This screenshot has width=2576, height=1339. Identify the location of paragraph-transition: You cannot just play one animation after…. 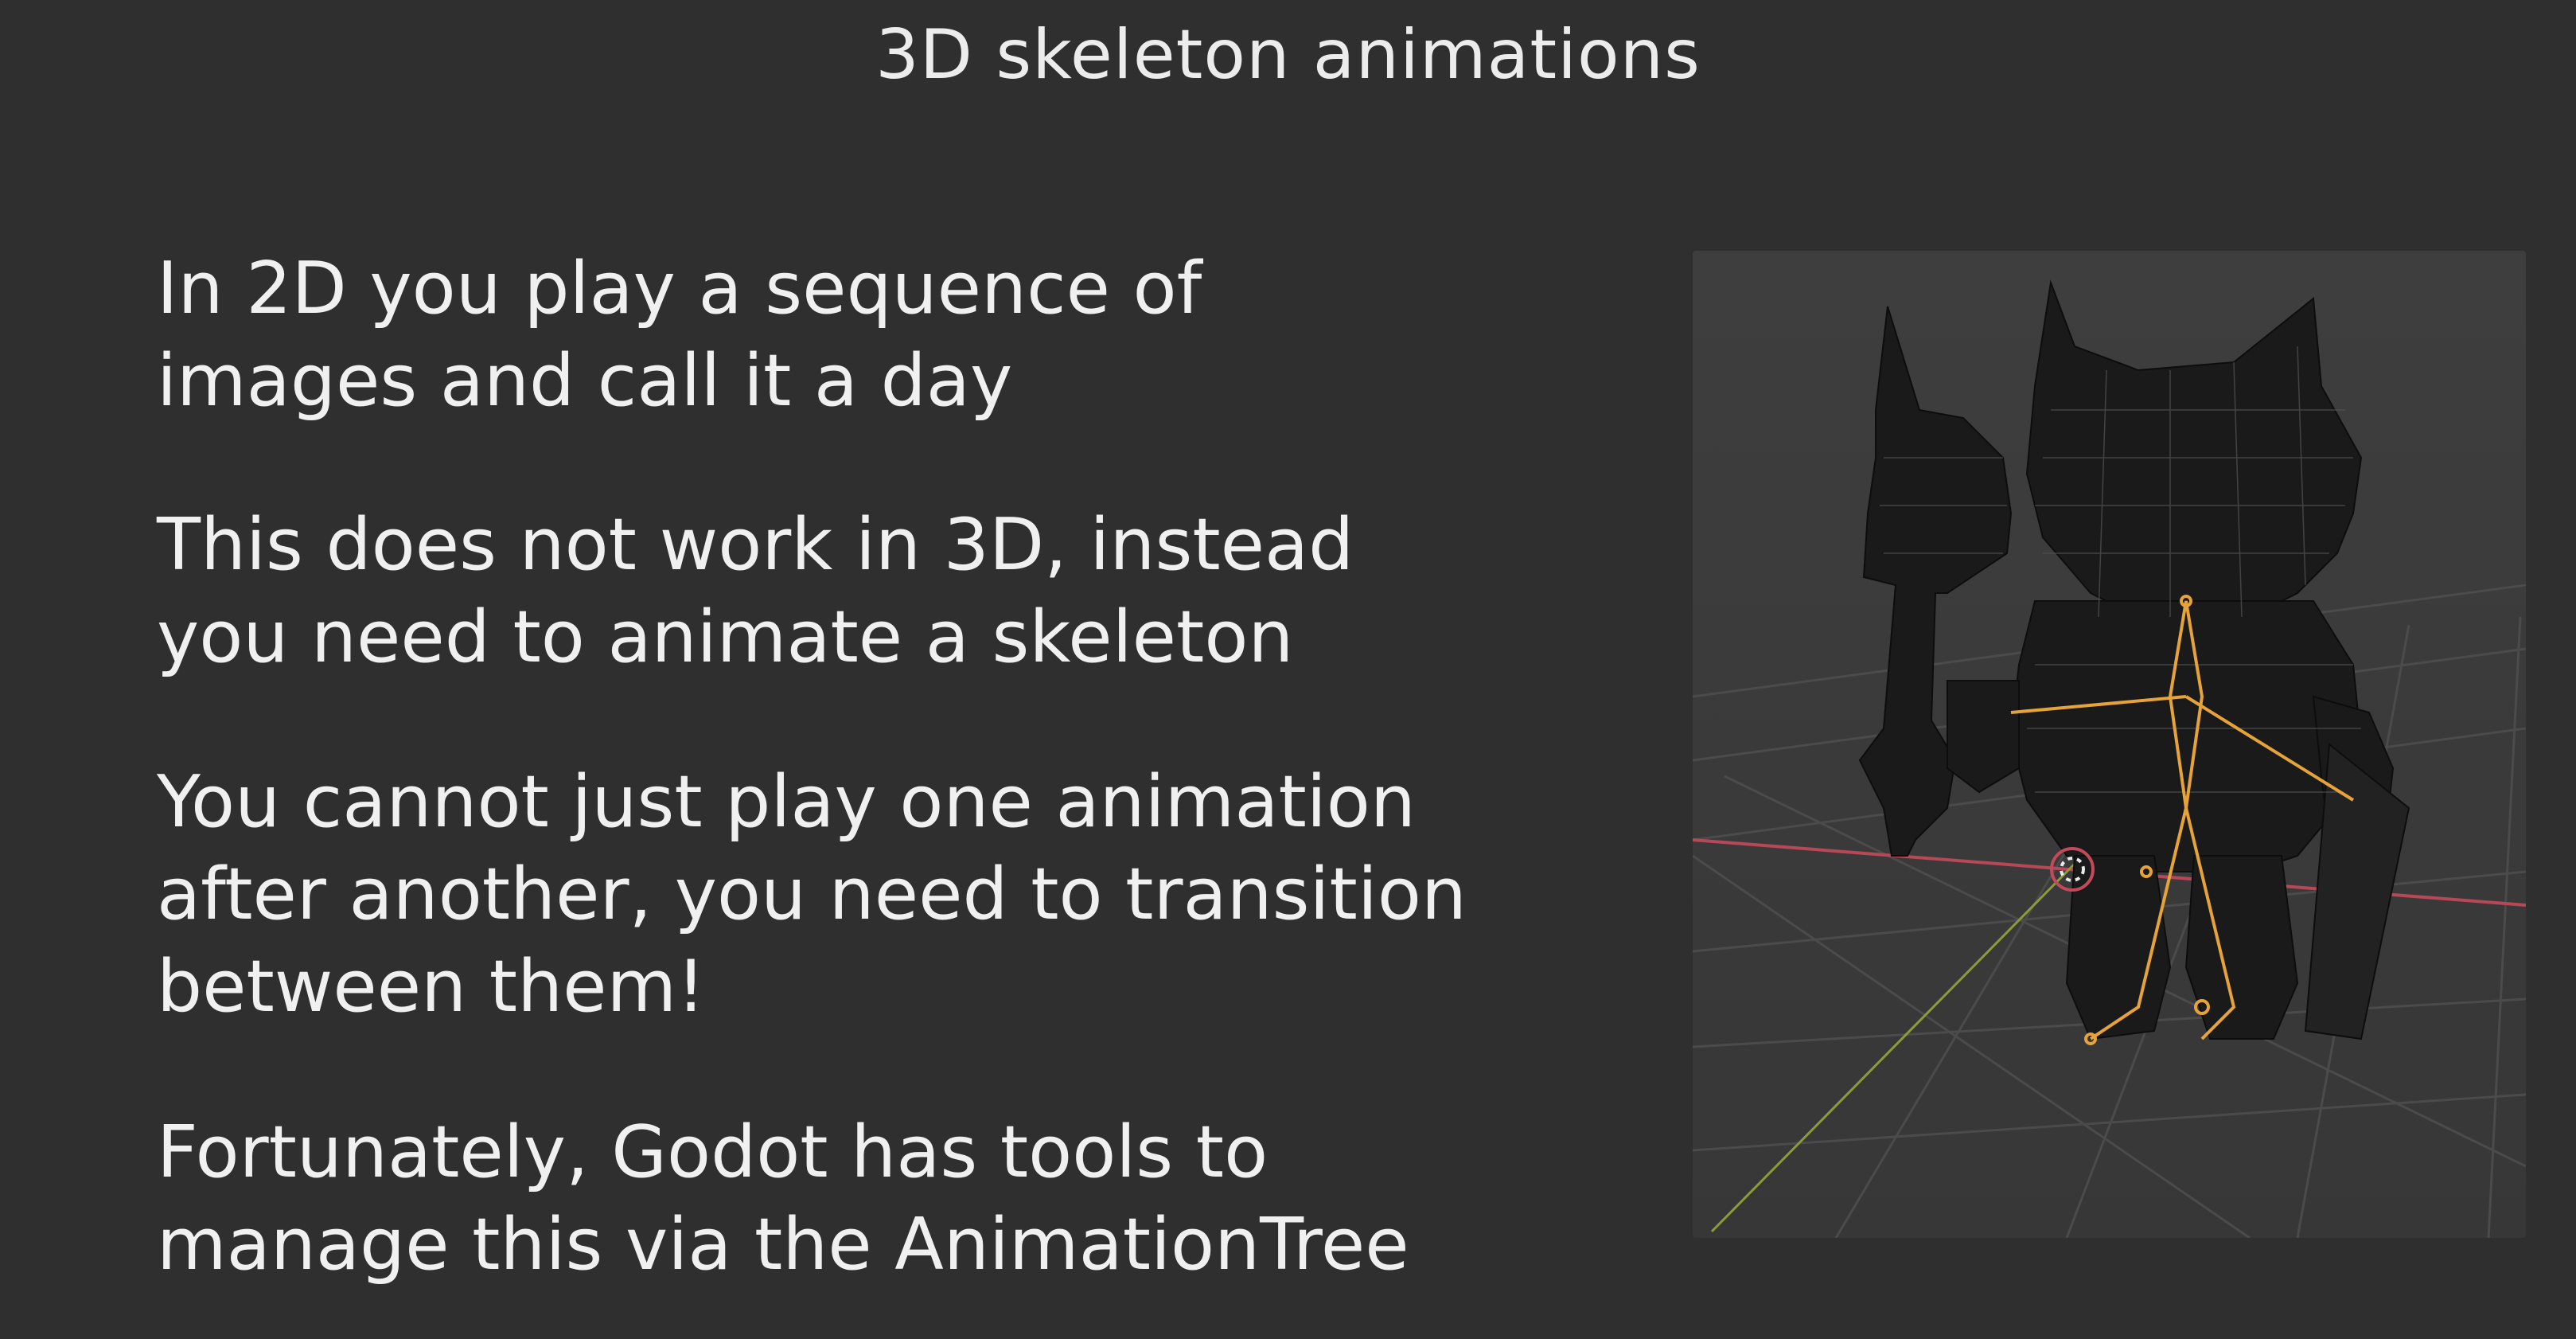
(812, 894).